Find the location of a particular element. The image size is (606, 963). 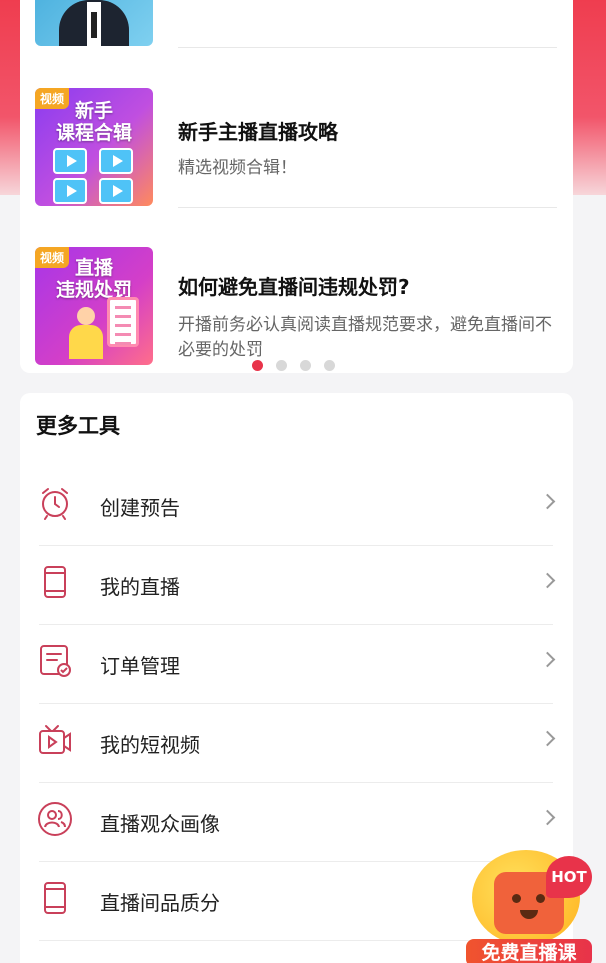

tv-video-icon is located at coordinates (55, 739).